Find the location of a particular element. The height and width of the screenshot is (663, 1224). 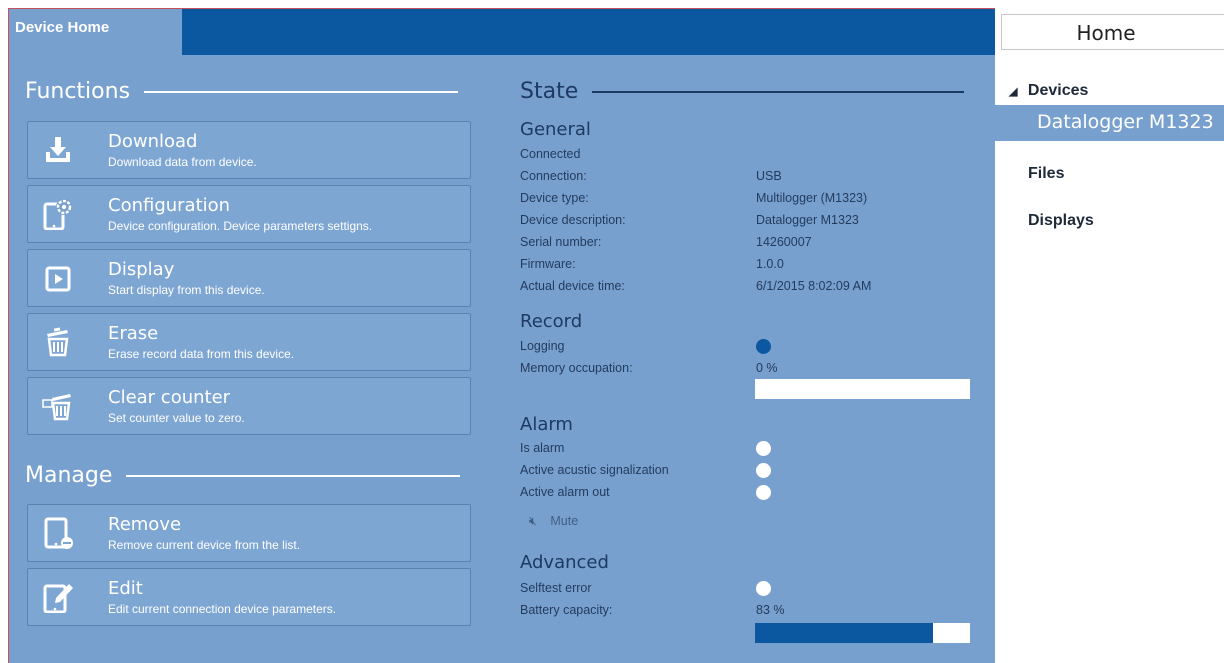

configuration-title: Configuration is located at coordinates (169, 205).